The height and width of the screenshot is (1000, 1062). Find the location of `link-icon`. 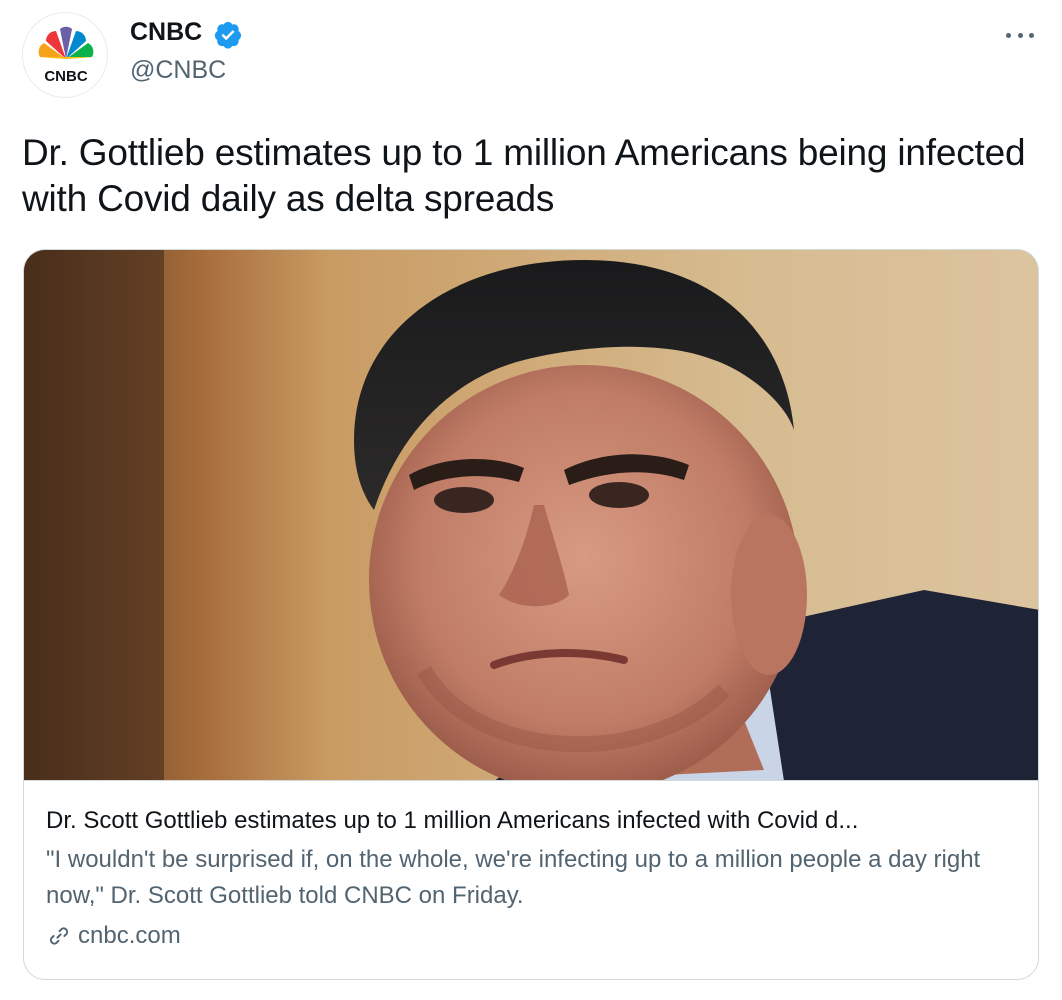

link-icon is located at coordinates (59, 936).